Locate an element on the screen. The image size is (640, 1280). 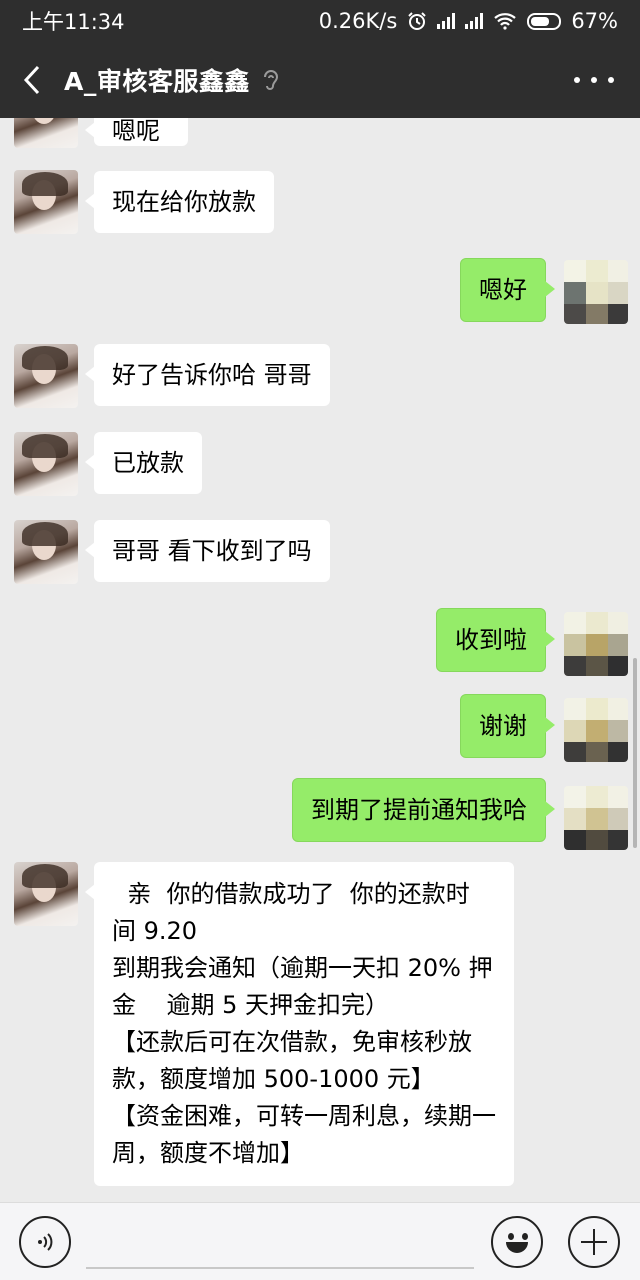
message-line: 周，额度不增加】 is located at coordinates (208, 1153).